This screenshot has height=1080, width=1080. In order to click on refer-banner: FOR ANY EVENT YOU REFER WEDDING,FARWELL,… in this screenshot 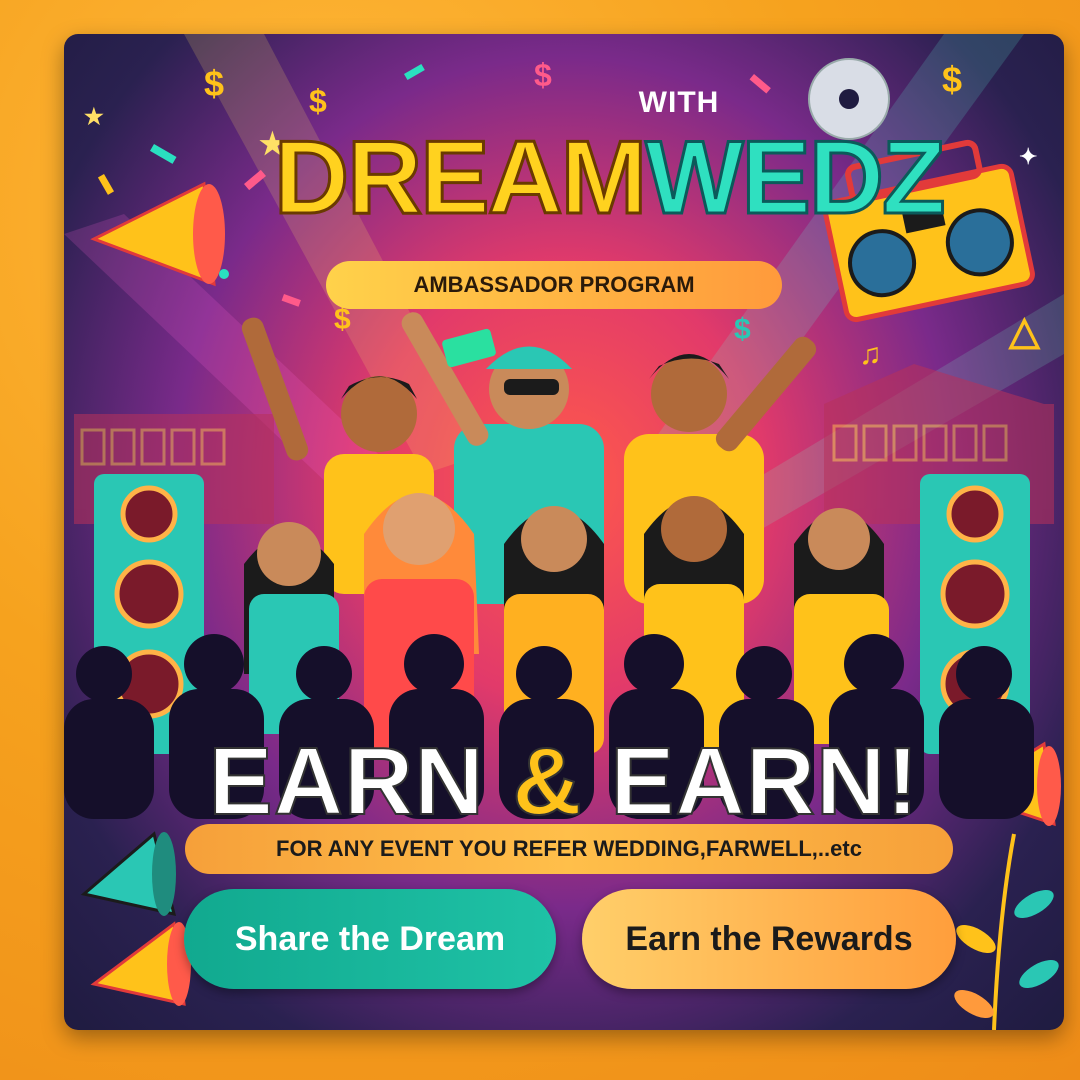, I will do `click(569, 849)`.